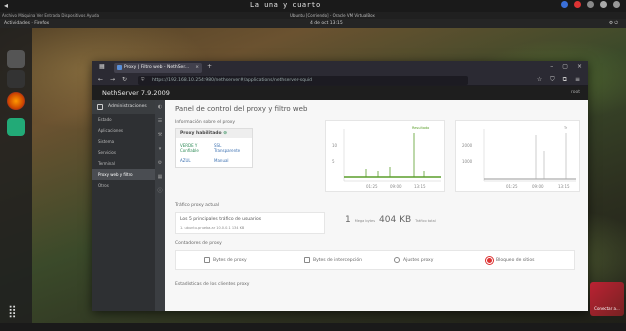 The width and height of the screenshot is (626, 331). What do you see at coordinates (418, 260) in the screenshot?
I see `counter-label-2: Ajustes proxy` at bounding box center [418, 260].